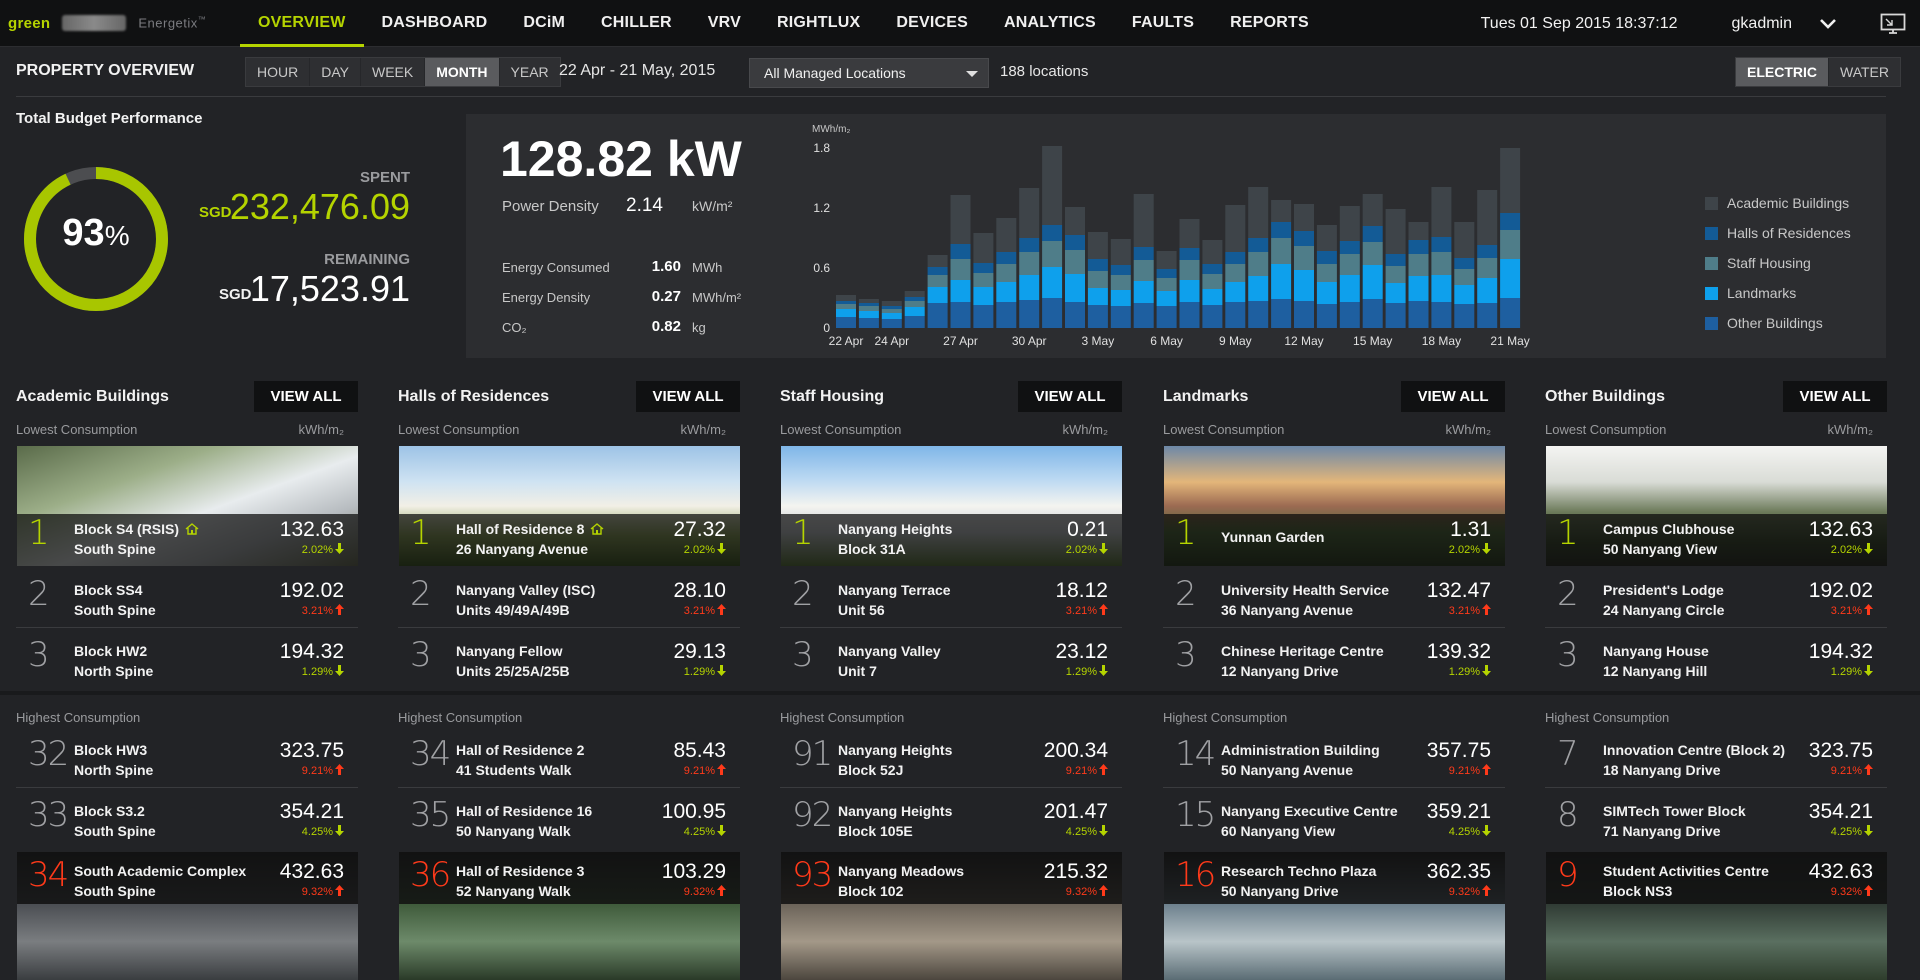  Describe the element at coordinates (514, 327) in the screenshot. I see `kpi-label: CO₂` at that location.